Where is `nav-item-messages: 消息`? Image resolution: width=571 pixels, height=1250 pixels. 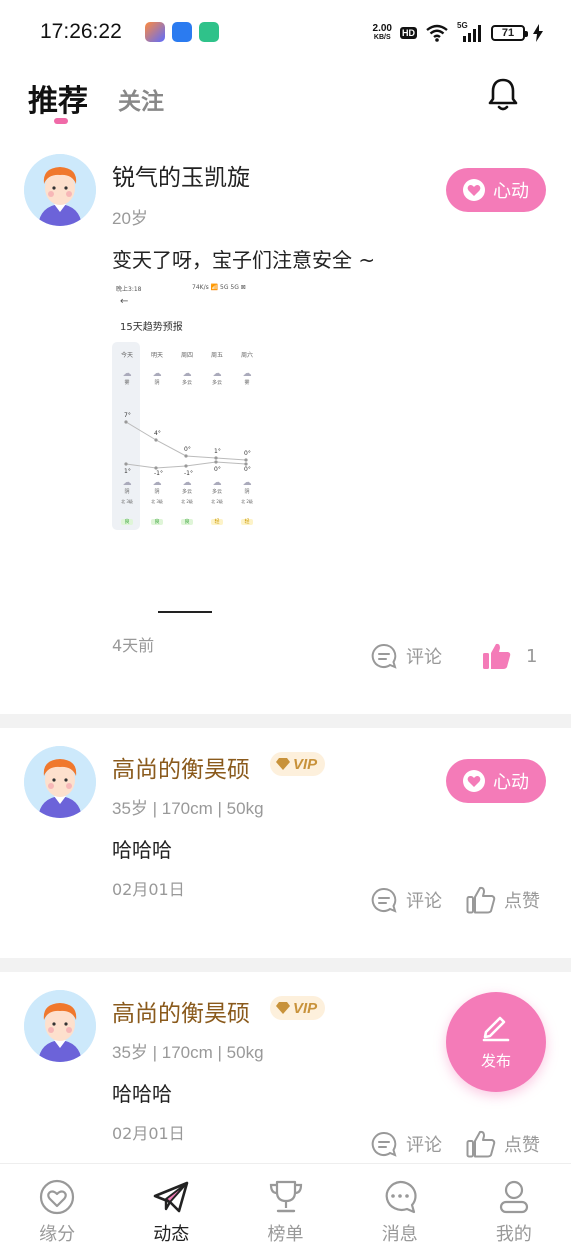 nav-item-messages: 消息 is located at coordinates (400, 1207).